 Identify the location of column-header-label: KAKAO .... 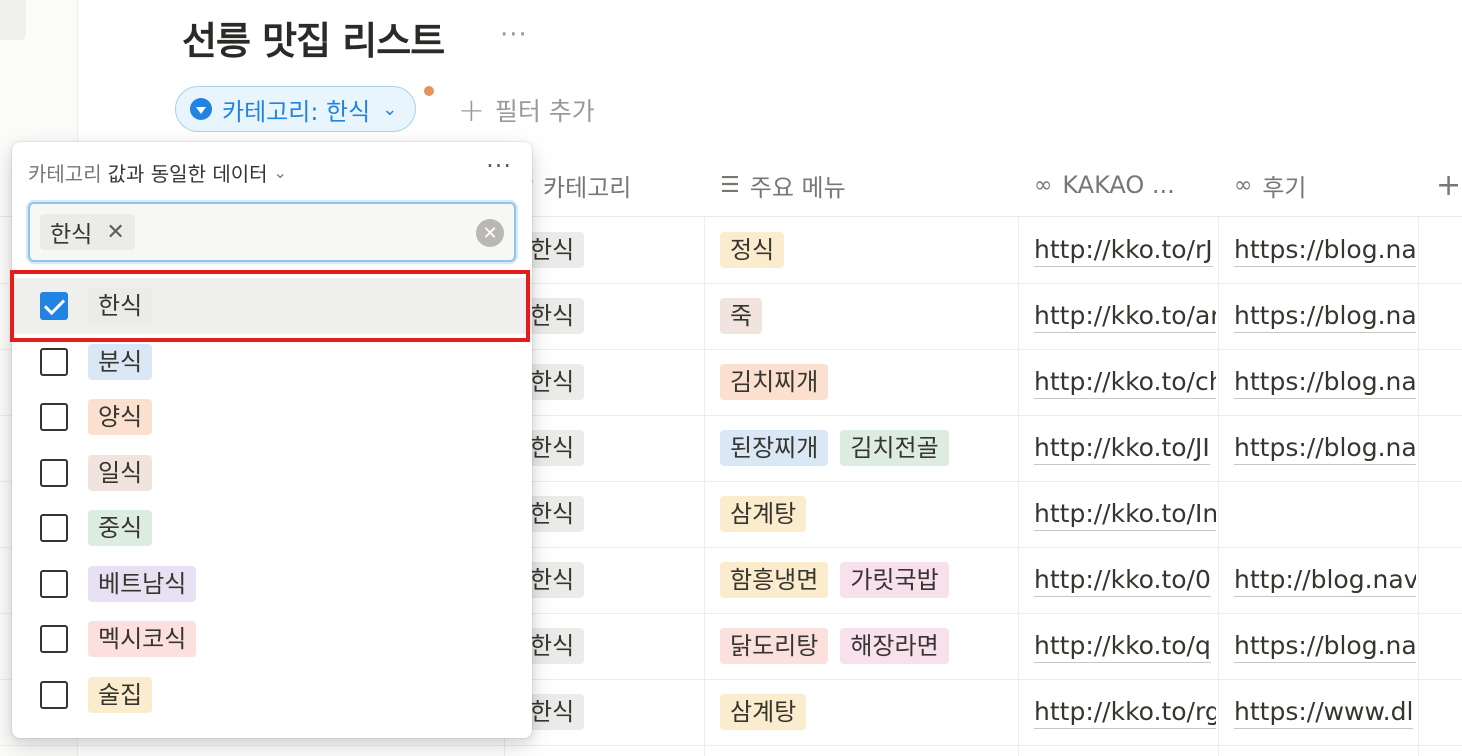
(1118, 185).